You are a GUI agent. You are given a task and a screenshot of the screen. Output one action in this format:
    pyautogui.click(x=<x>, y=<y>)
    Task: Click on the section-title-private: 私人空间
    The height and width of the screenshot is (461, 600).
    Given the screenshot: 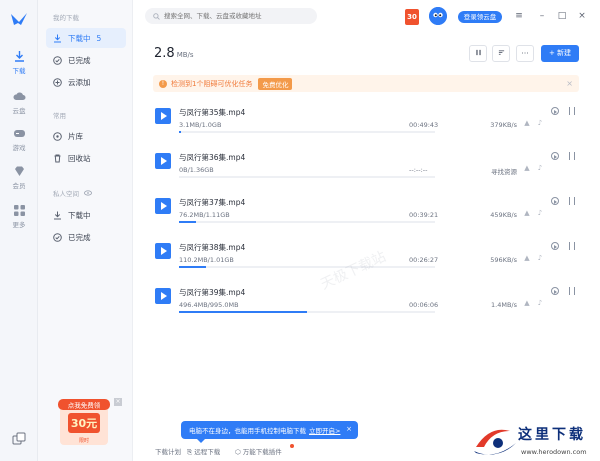 What is the action you would take?
    pyautogui.click(x=73, y=193)
    